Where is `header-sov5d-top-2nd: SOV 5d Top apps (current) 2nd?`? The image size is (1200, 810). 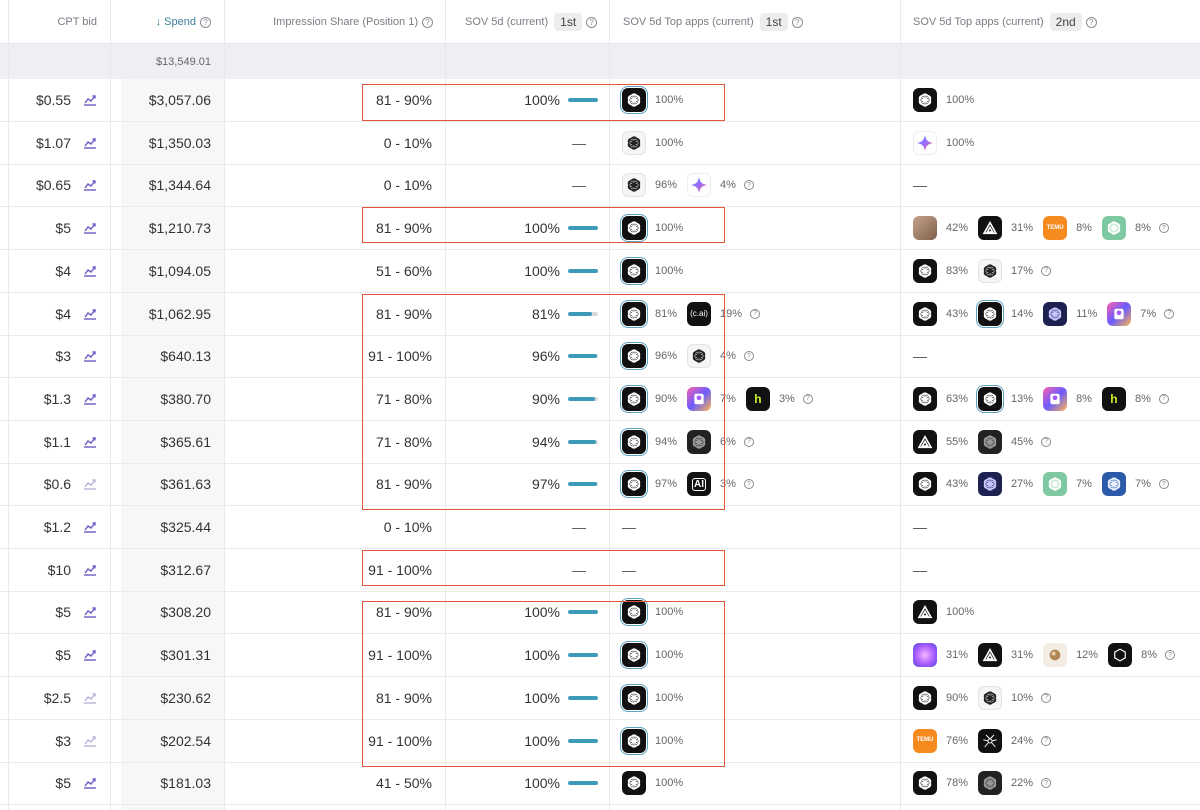 header-sov5d-top-2nd: SOV 5d Top apps (current) 2nd? is located at coordinates (1043, 22).